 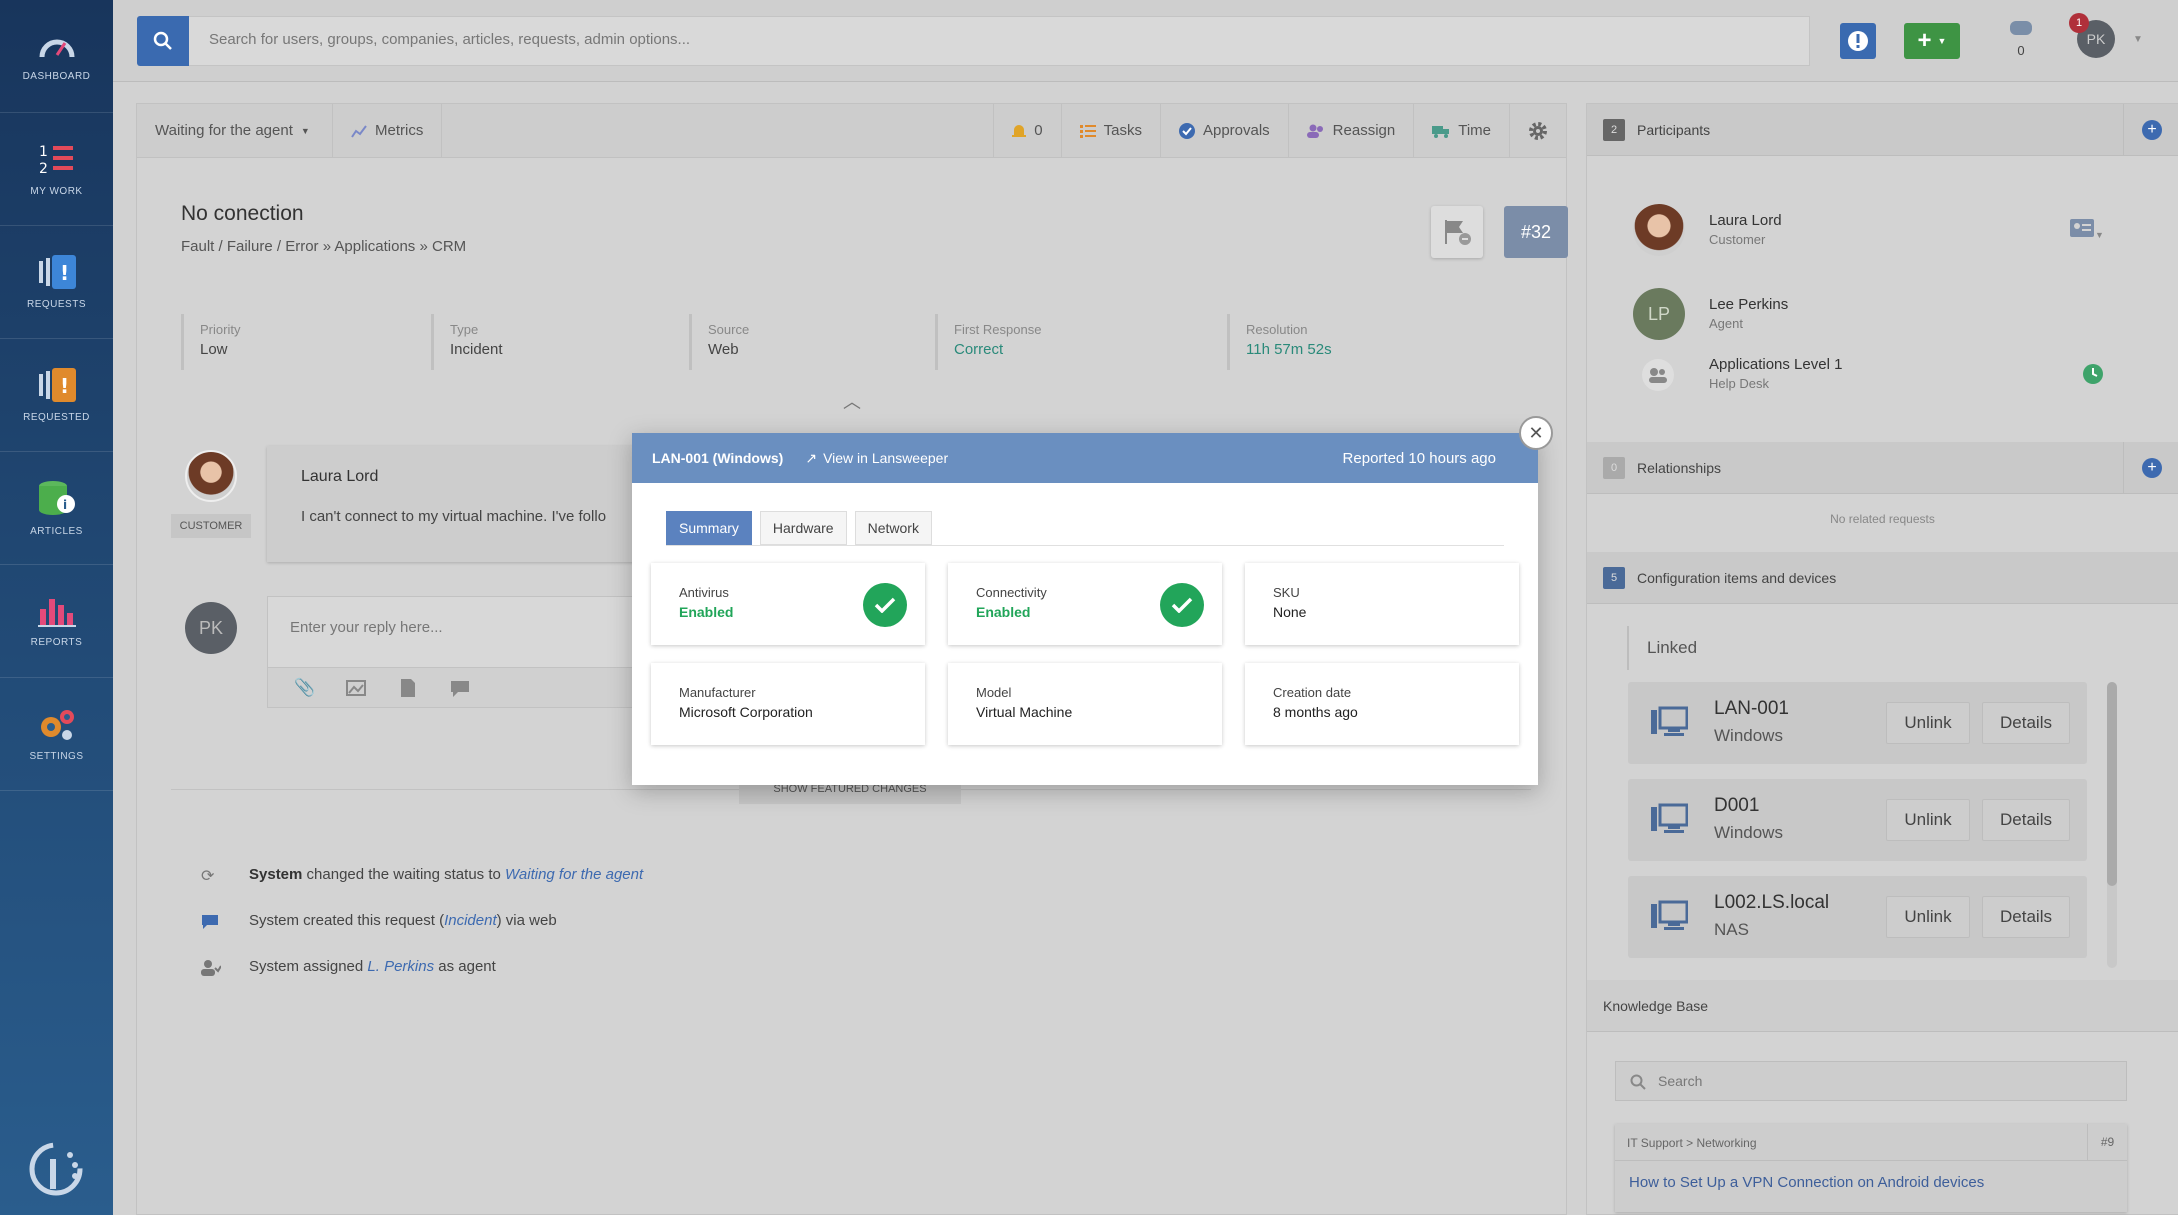 I want to click on config-item: LAN-001 Windows Unlink Details, so click(x=1857, y=723).